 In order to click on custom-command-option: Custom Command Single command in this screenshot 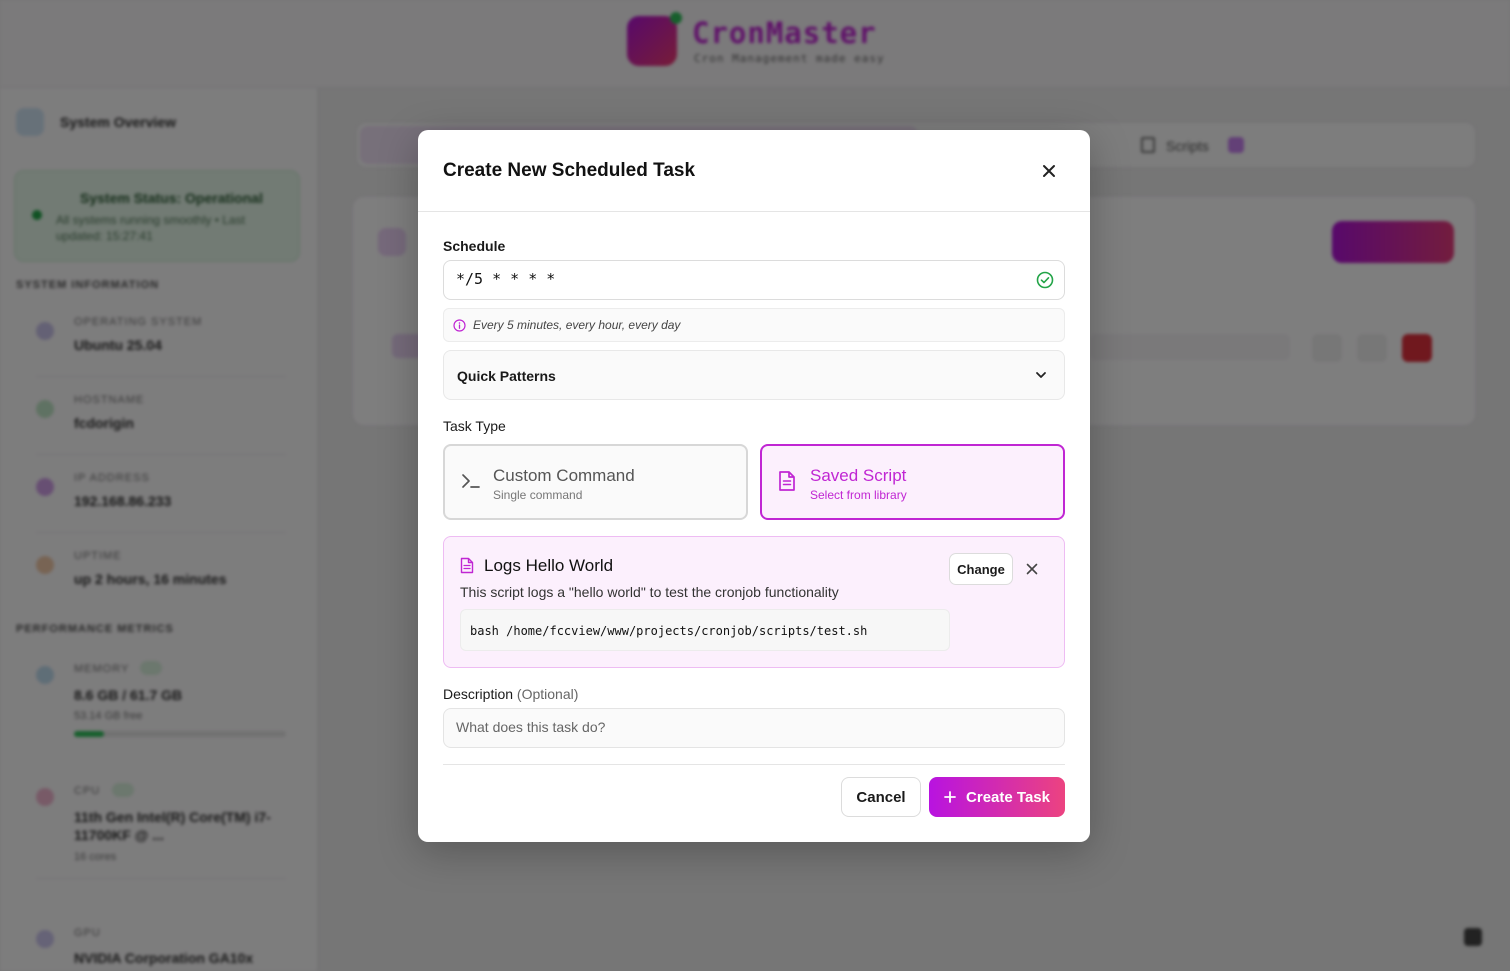, I will do `click(595, 482)`.